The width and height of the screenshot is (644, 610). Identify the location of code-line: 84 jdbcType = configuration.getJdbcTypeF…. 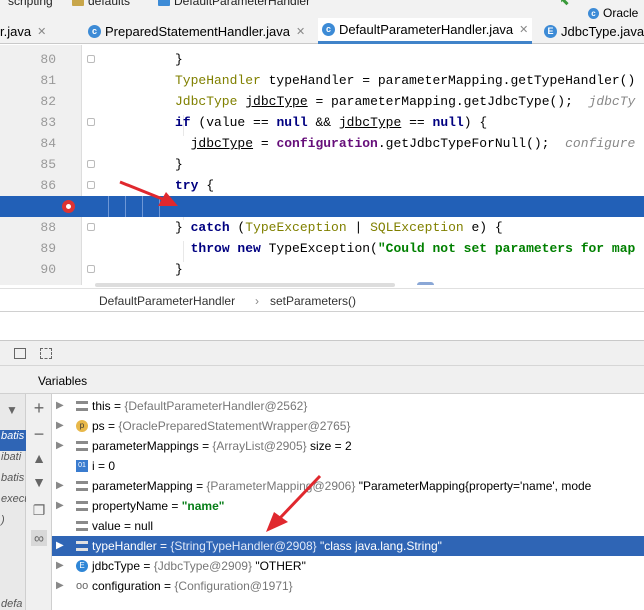
(322, 143).